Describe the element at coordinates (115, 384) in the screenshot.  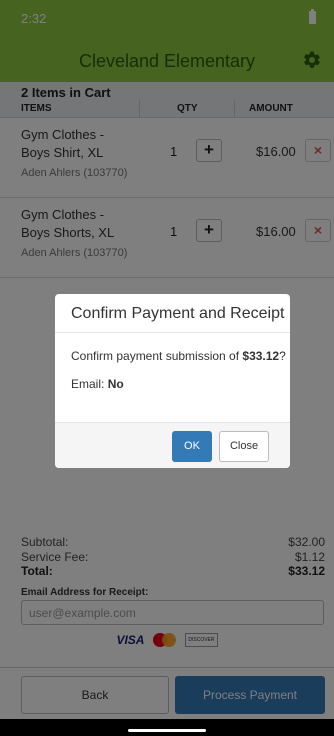
I see `email-status-value: No` at that location.